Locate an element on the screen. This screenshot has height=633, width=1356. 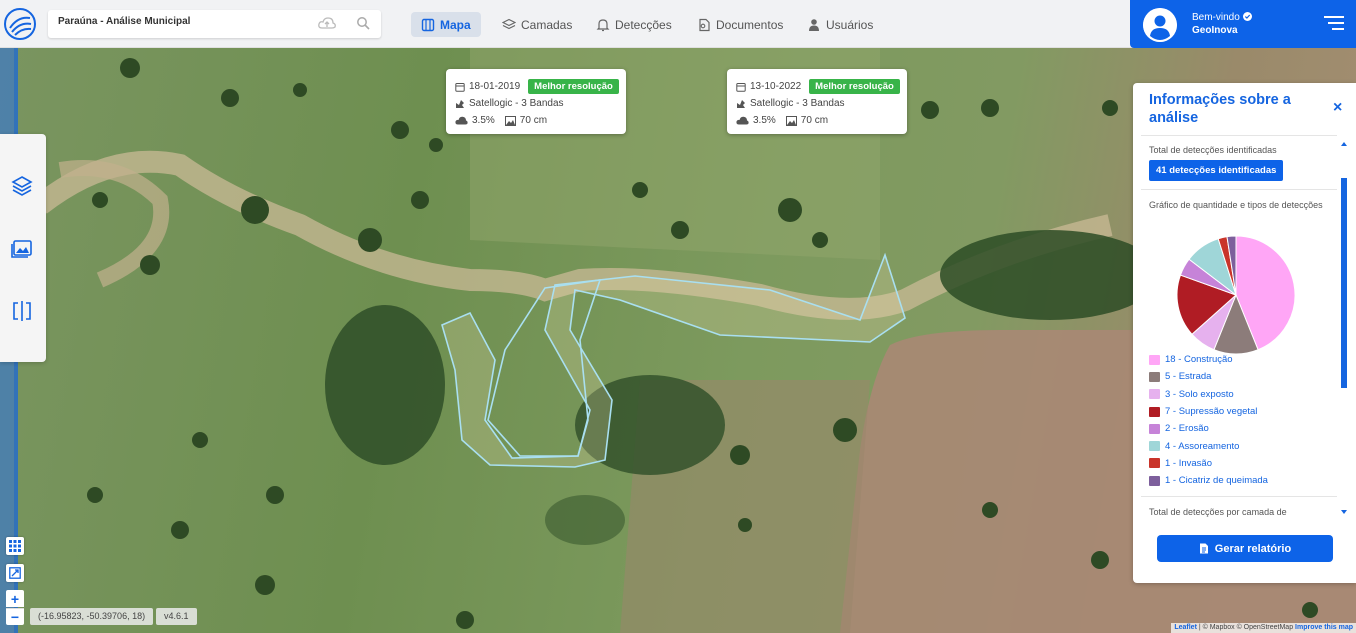
cloud-upload-icon is located at coordinates (327, 23).